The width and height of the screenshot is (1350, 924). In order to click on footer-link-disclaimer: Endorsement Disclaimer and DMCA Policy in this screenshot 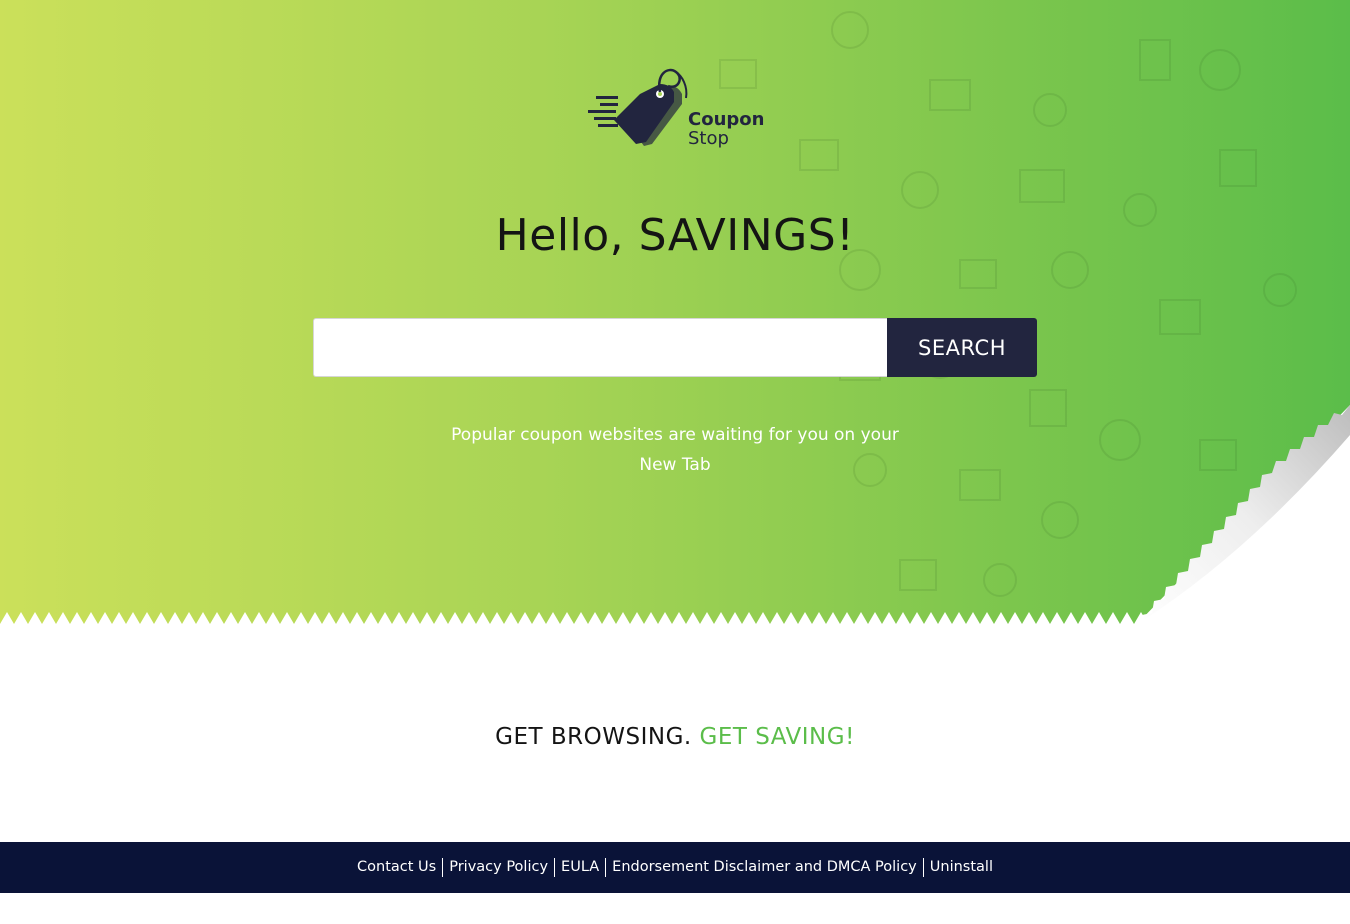, I will do `click(764, 867)`.